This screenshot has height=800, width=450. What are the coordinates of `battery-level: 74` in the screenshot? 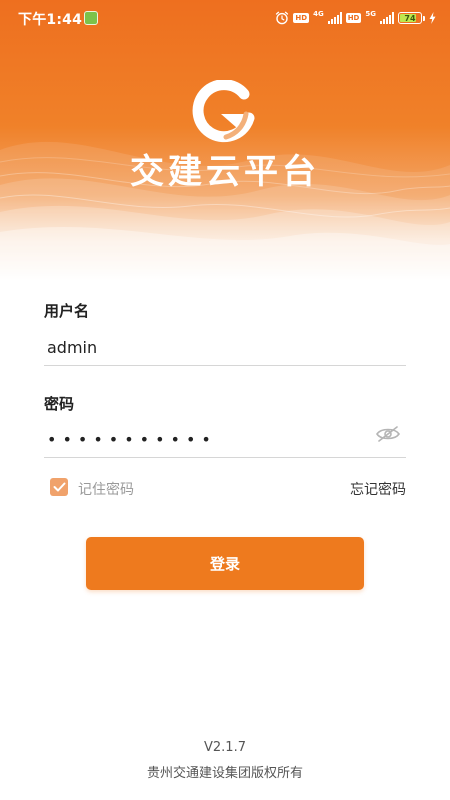 It's located at (410, 18).